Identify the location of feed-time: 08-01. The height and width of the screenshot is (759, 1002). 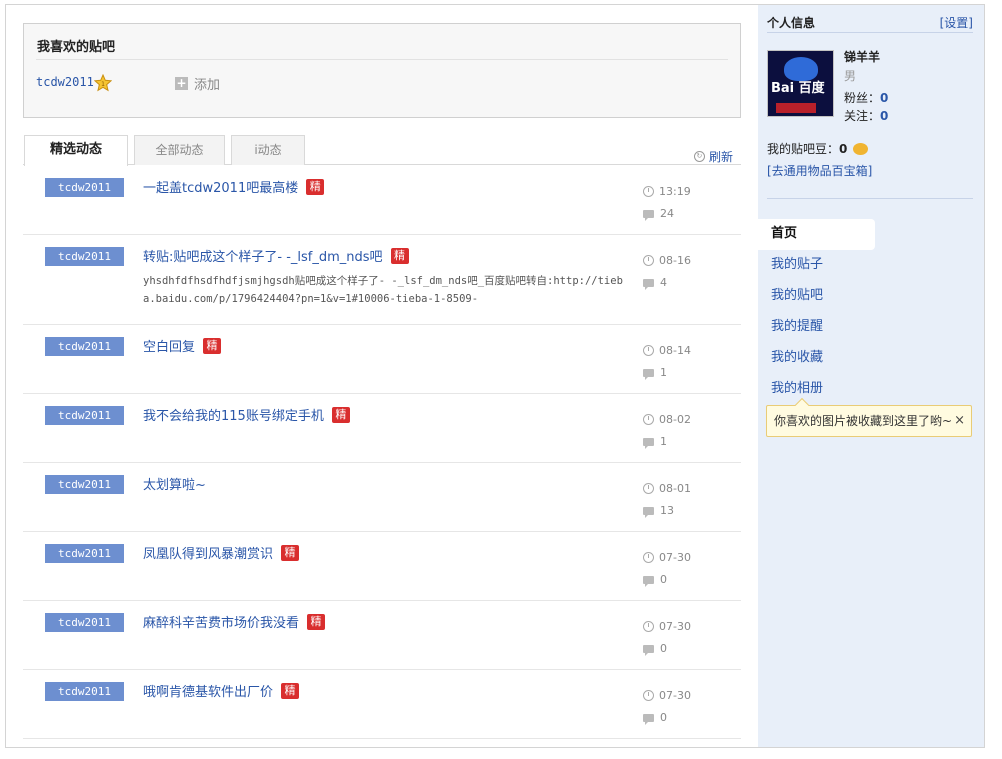
(667, 488).